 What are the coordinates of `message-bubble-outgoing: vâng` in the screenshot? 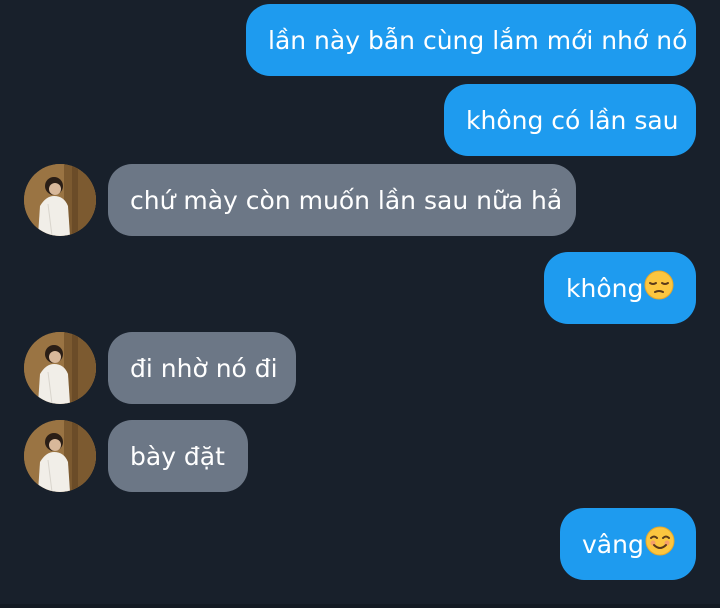 It's located at (628, 544).